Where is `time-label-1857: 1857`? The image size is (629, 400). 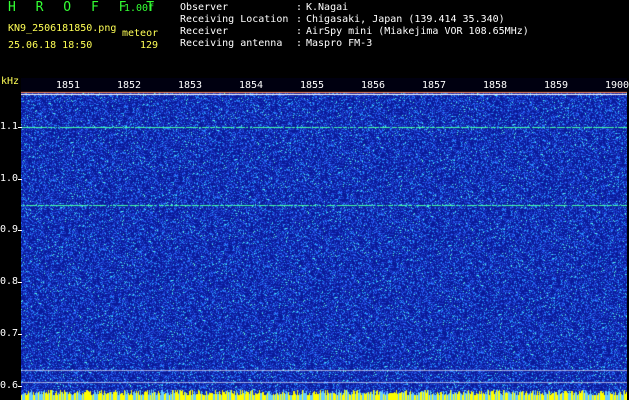
time-label-1857: 1857 is located at coordinates (434, 85).